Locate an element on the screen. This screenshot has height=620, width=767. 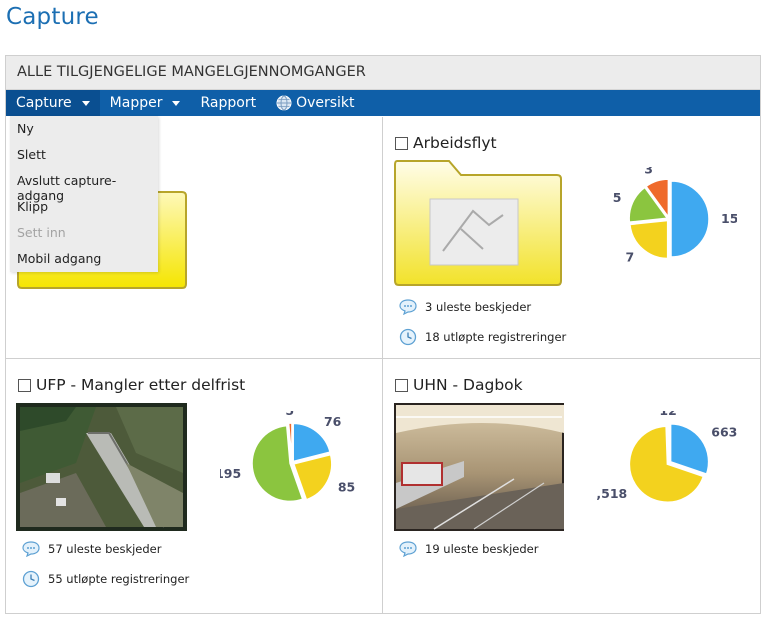
tile-title-uhn: UHN - Dagbok is located at coordinates (459, 385).